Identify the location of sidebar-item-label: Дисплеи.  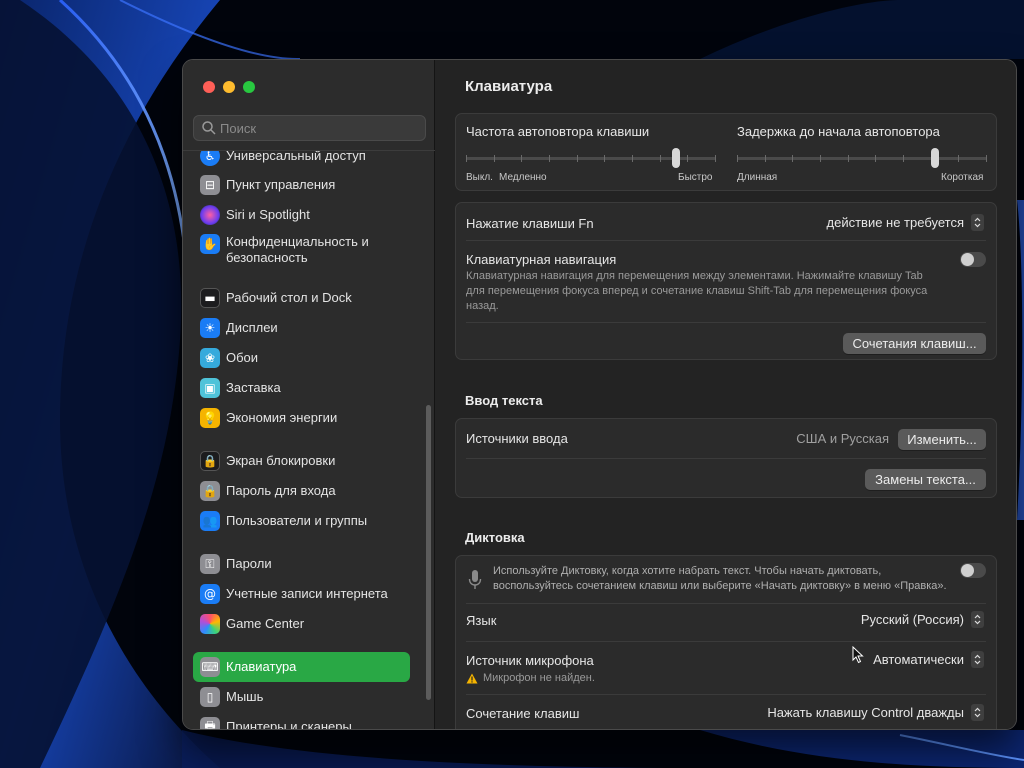
(252, 327).